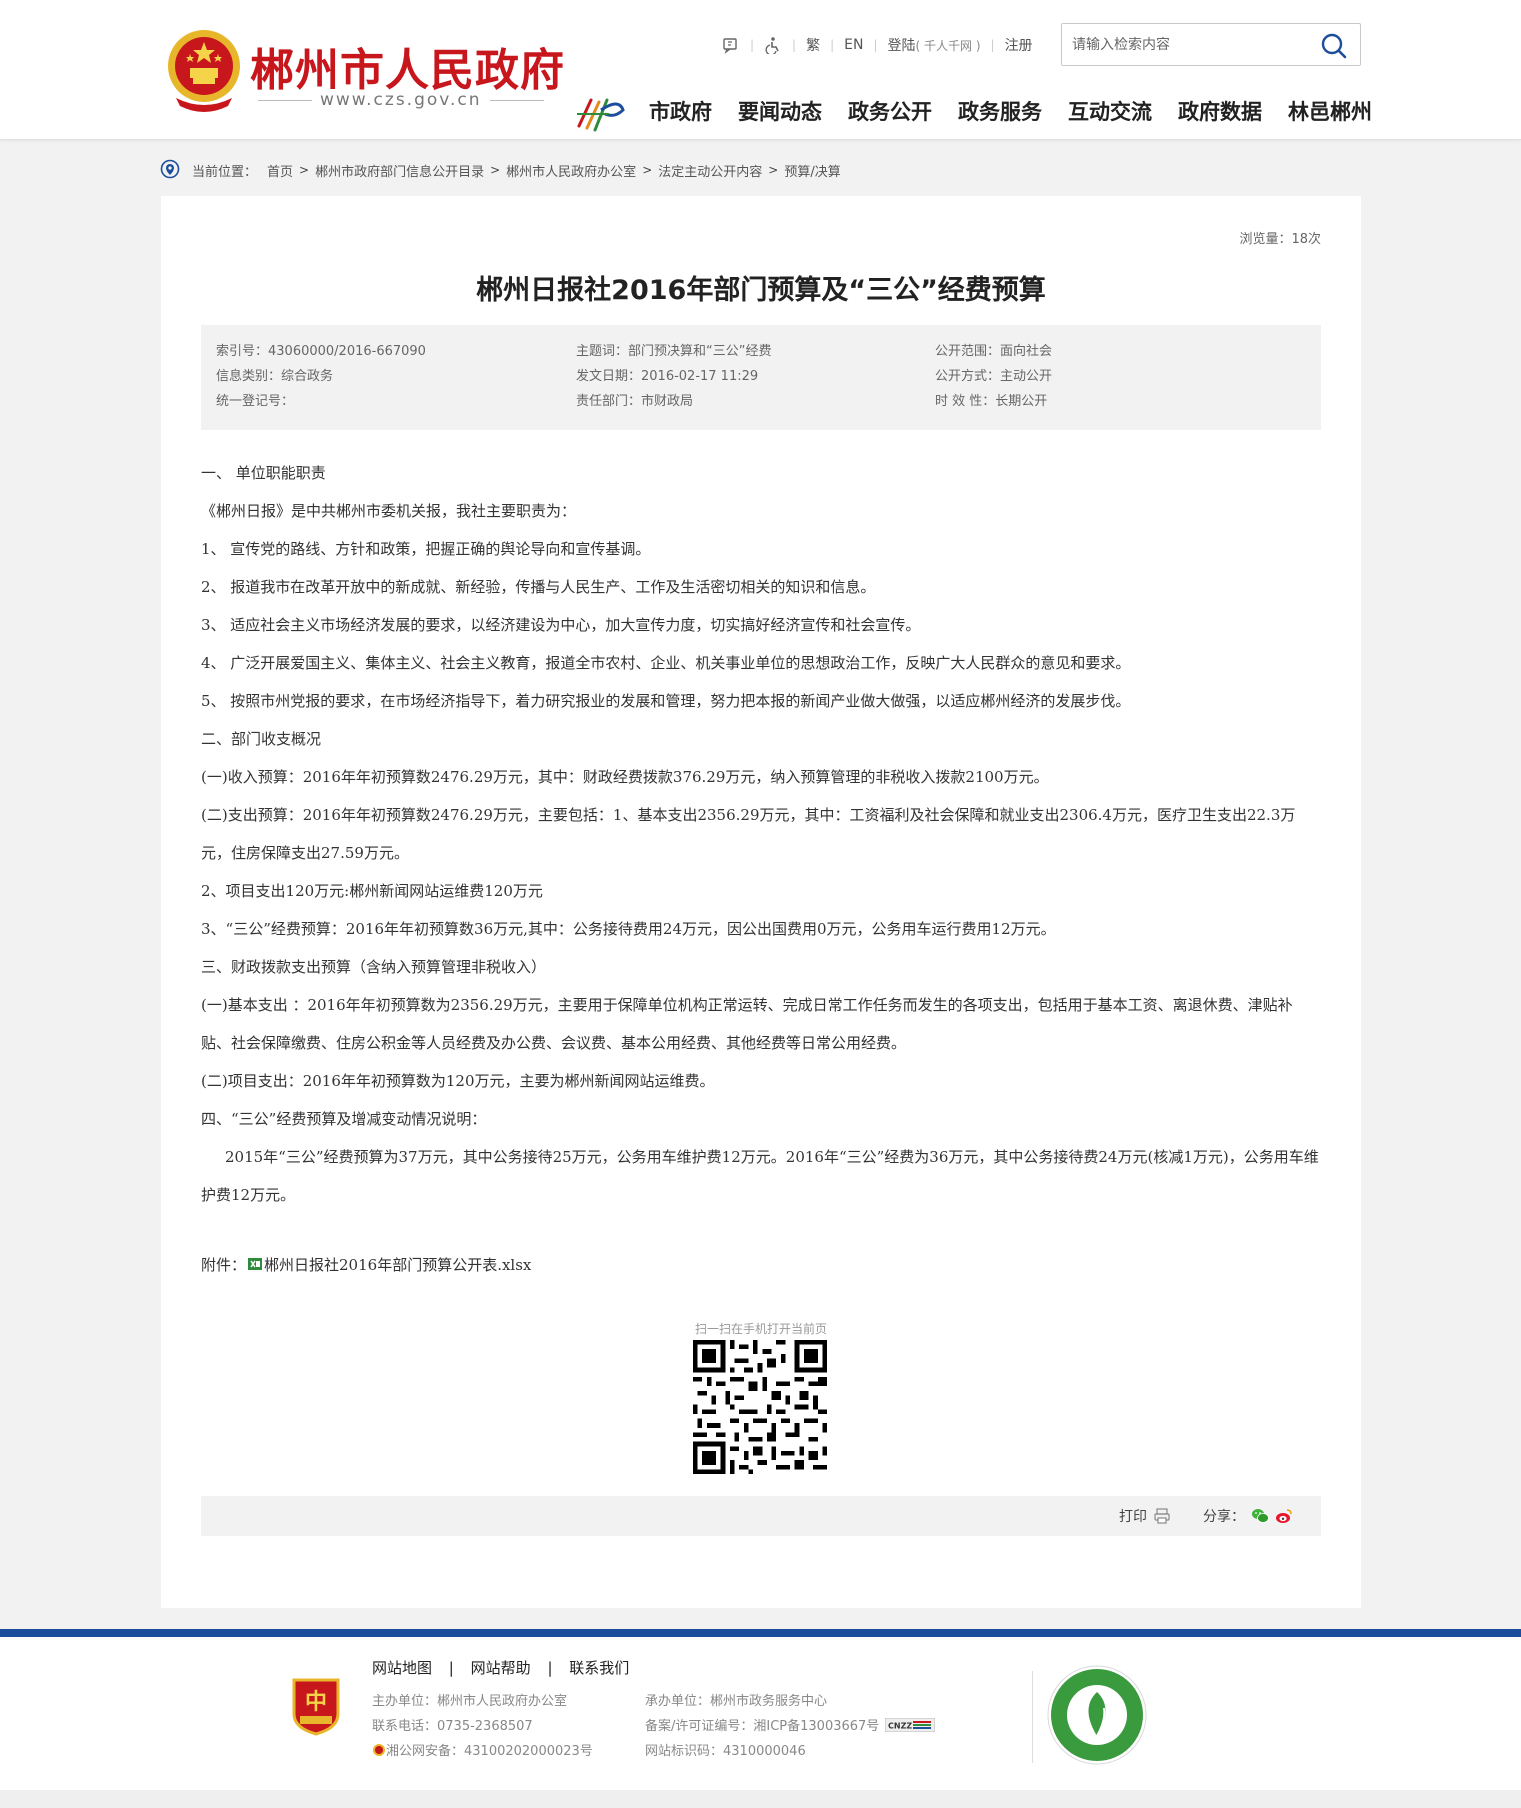 This screenshot has height=1808, width=1521. What do you see at coordinates (761, 1516) in the screenshot?
I see `article-toolbar: 打印 分享：` at bounding box center [761, 1516].